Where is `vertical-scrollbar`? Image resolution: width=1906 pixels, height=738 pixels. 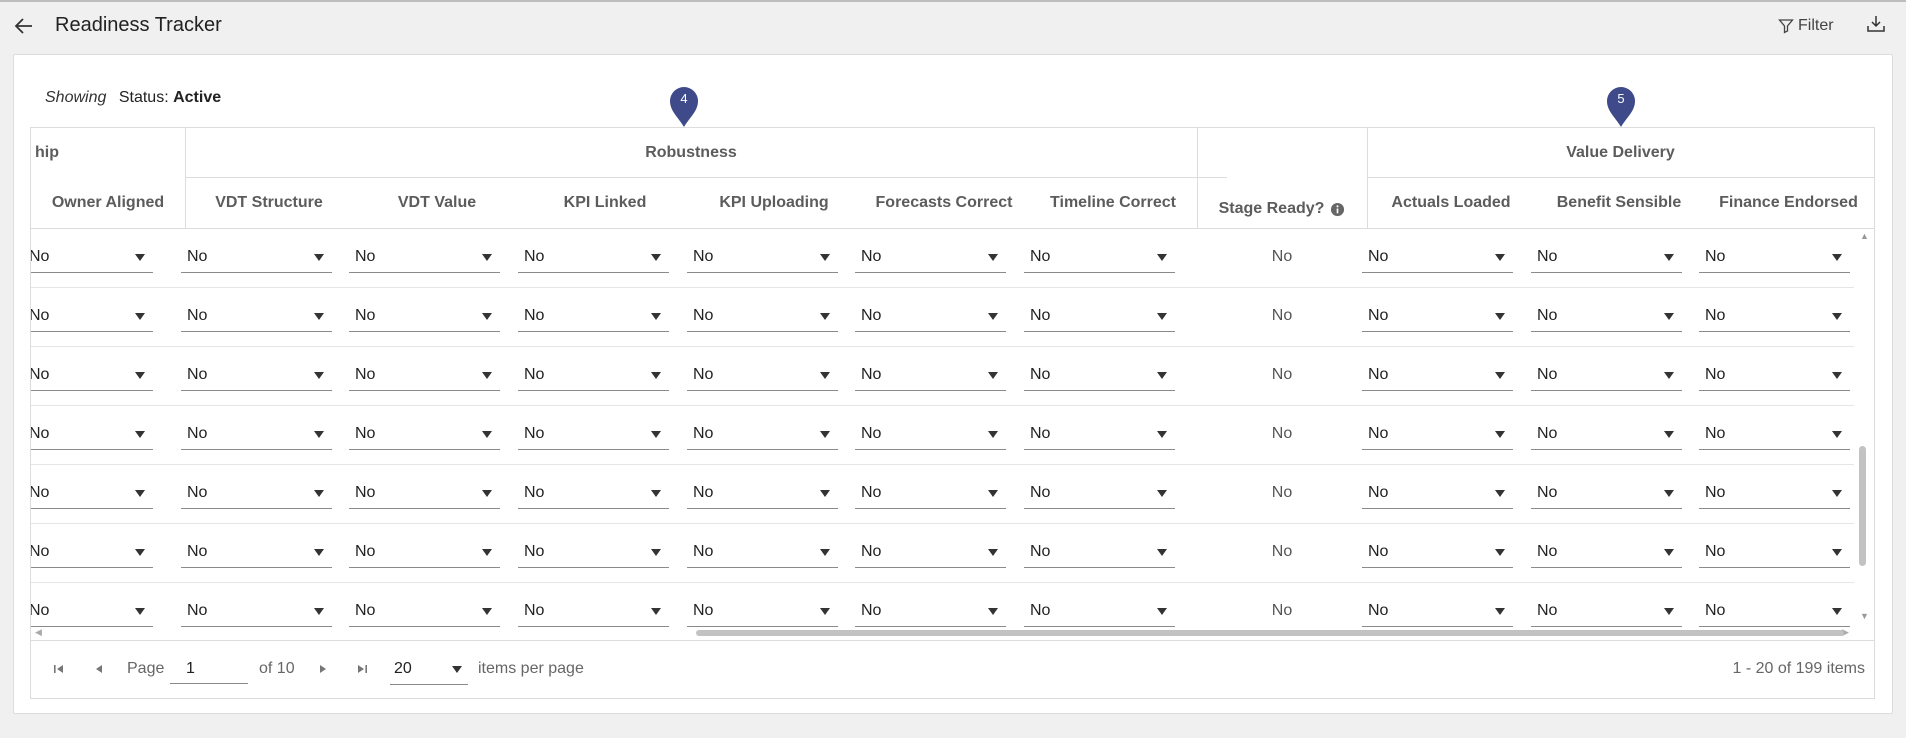 vertical-scrollbar is located at coordinates (1863, 443).